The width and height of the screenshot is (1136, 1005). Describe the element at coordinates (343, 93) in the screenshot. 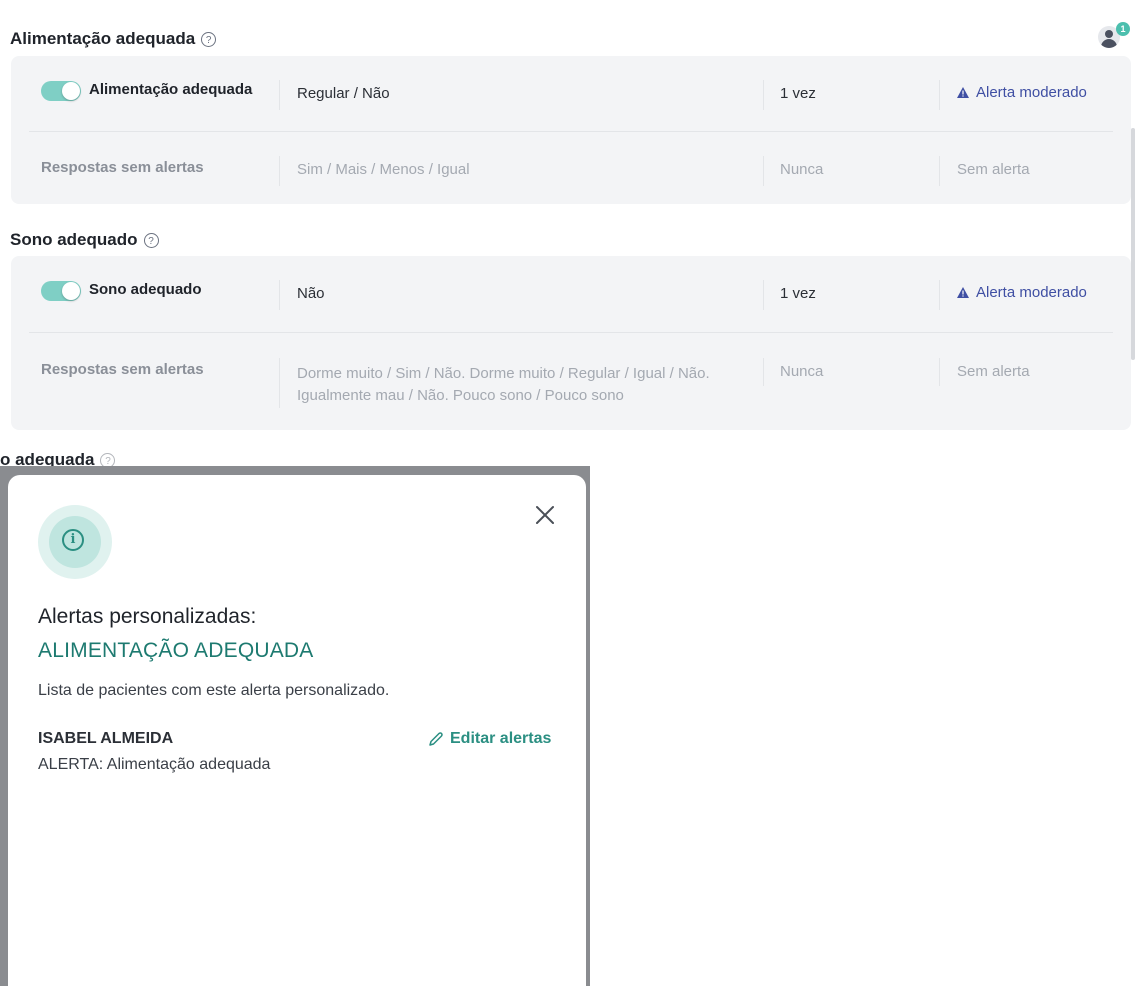

I see `answers-text: Regular / Não` at that location.